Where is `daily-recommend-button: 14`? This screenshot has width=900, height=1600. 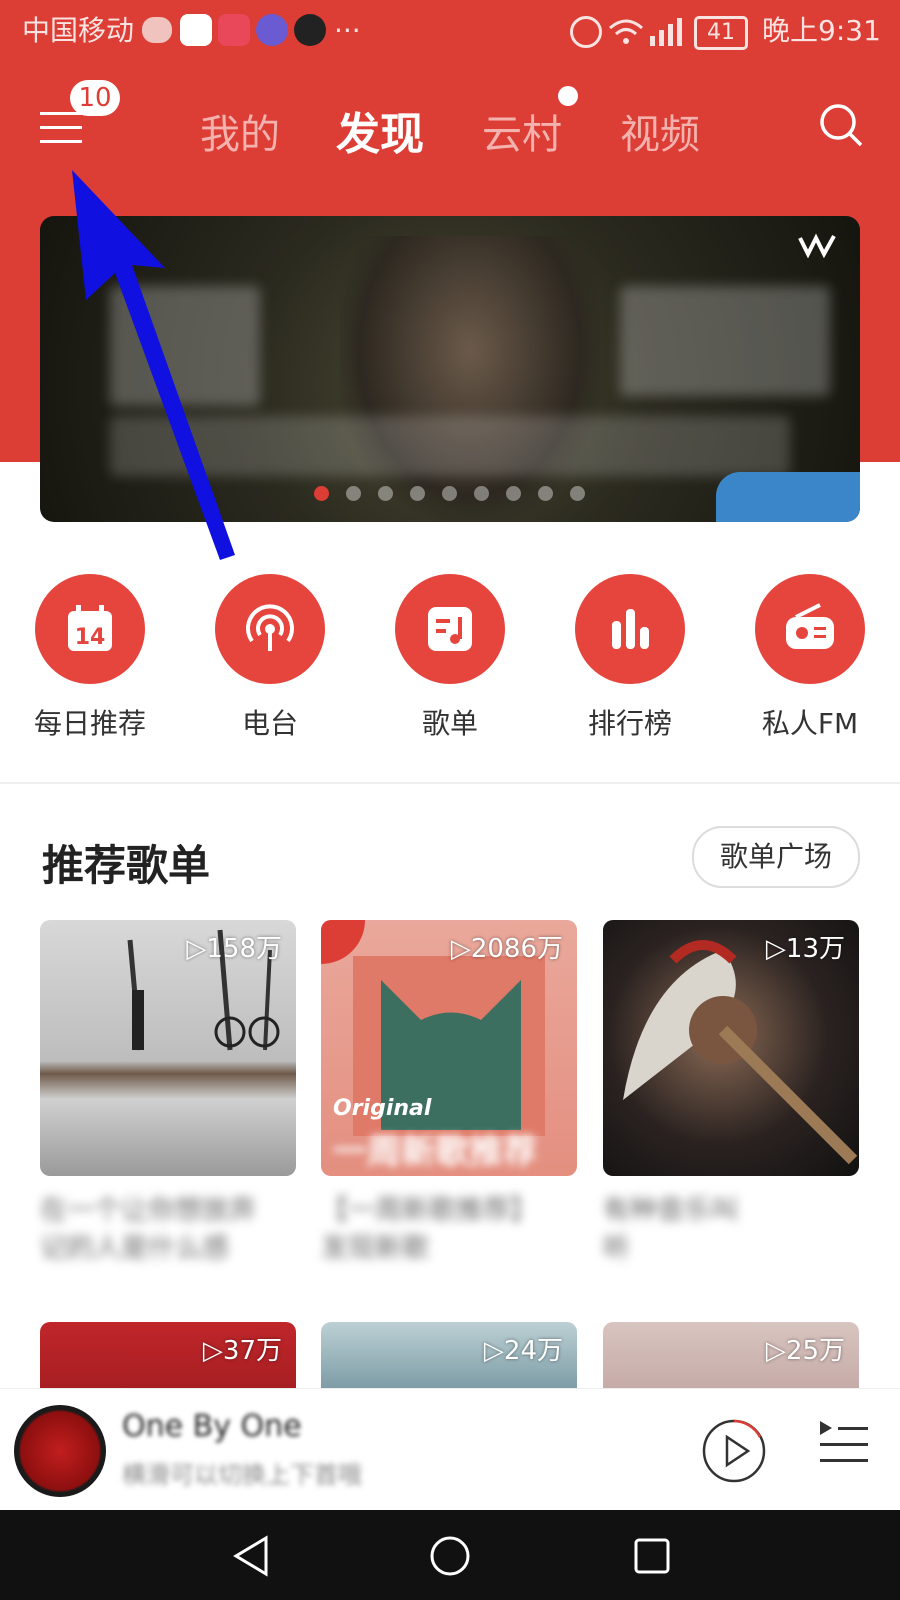 daily-recommend-button: 14 is located at coordinates (90, 629).